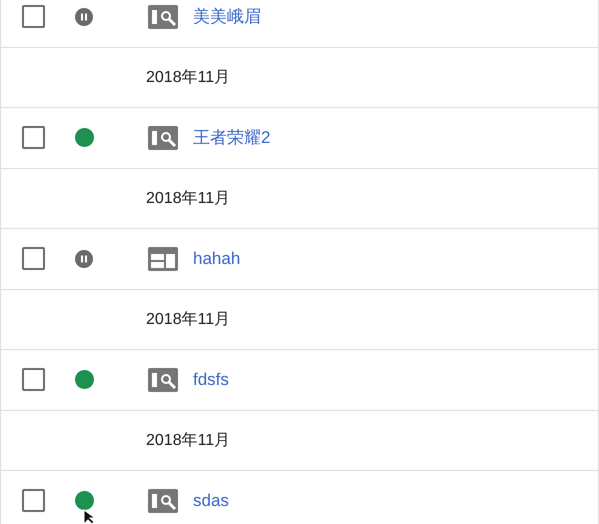 The width and height of the screenshot is (599, 524). I want to click on campaign-link: hahah, so click(216, 258).